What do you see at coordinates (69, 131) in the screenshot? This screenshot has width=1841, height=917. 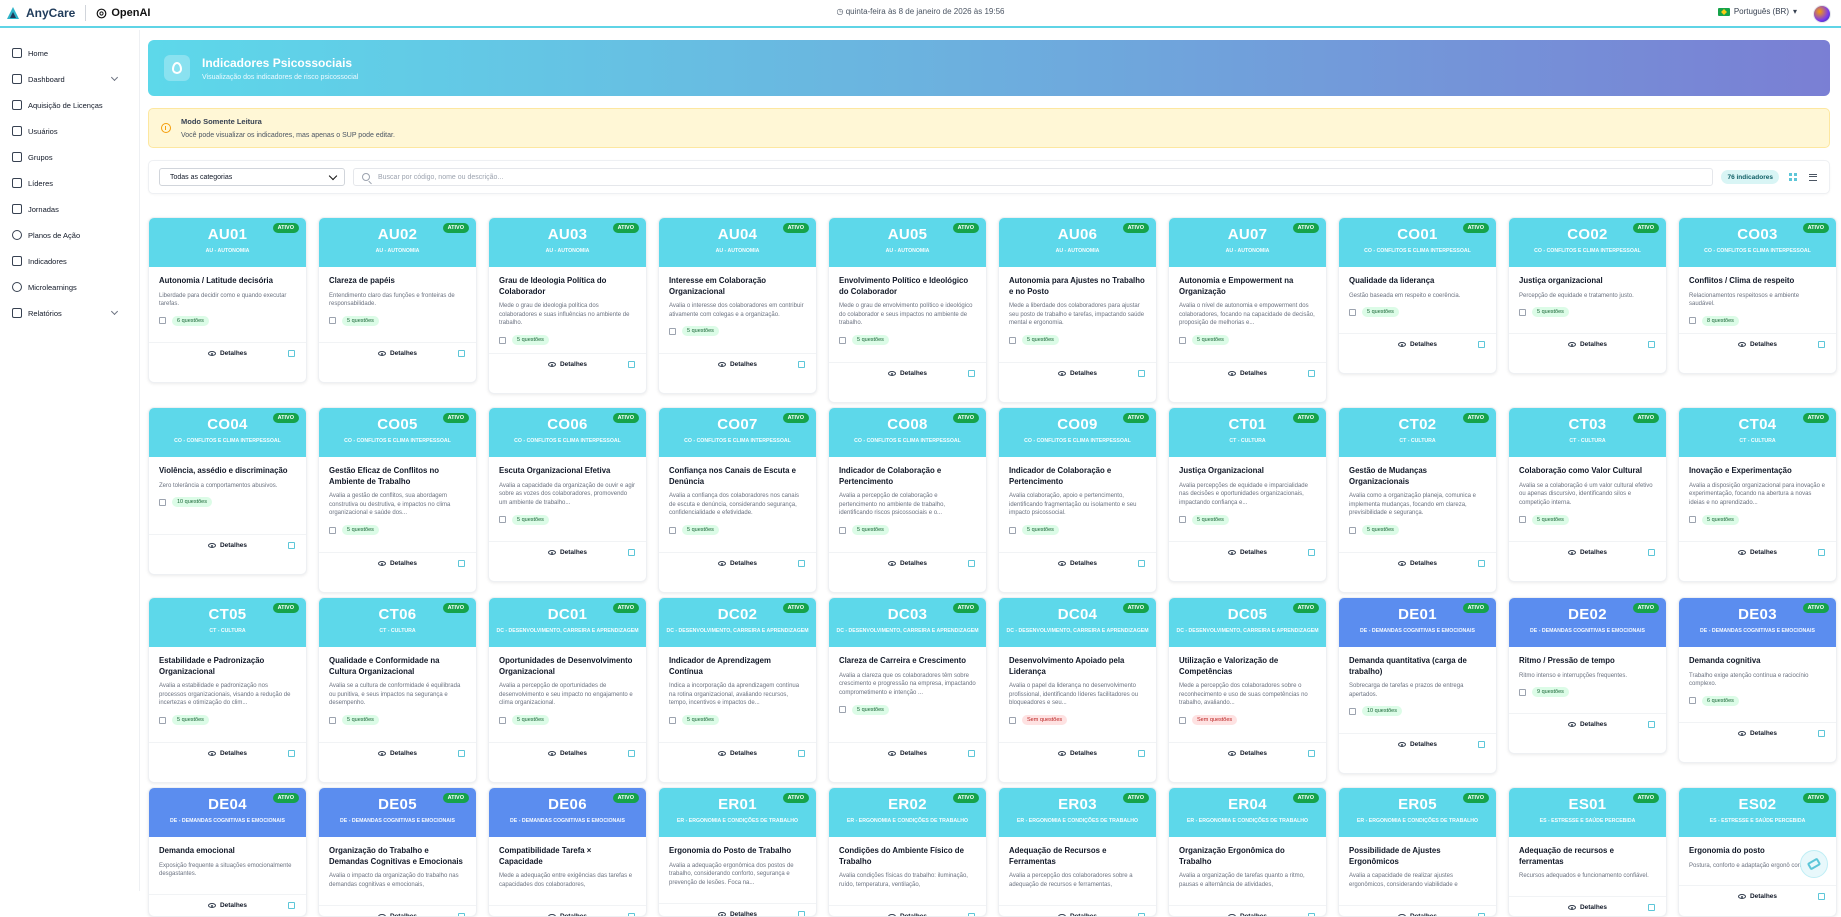 I see `sidebar-item-usuarios: Usuários` at bounding box center [69, 131].